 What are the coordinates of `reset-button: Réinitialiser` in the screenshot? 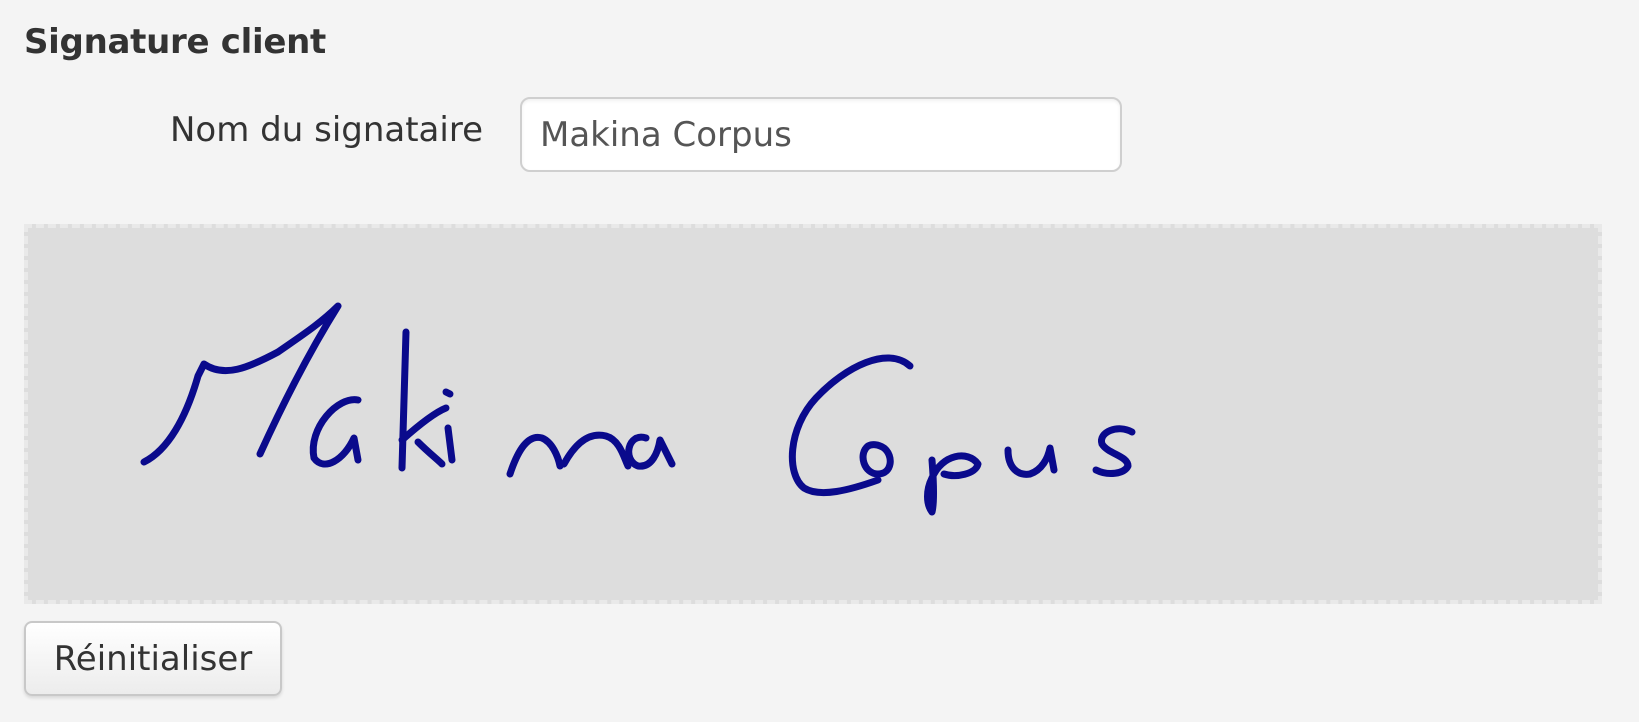 It's located at (153, 658).